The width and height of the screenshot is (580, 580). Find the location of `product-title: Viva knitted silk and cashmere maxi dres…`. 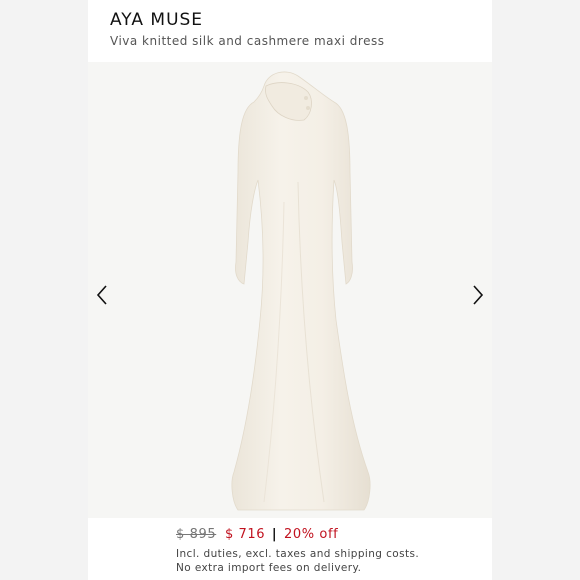

product-title: Viva knitted silk and cashmere maxi dres… is located at coordinates (247, 41).